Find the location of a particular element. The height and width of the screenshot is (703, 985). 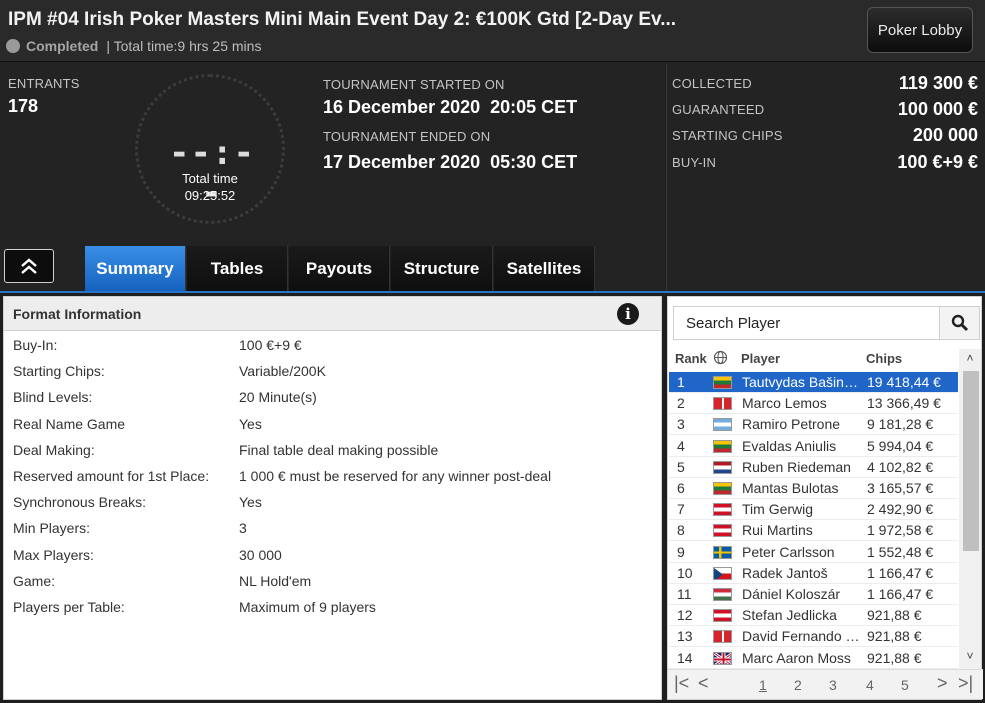

player-row: 3 Ramiro Petrone 9 181,28 € is located at coordinates (813, 425).